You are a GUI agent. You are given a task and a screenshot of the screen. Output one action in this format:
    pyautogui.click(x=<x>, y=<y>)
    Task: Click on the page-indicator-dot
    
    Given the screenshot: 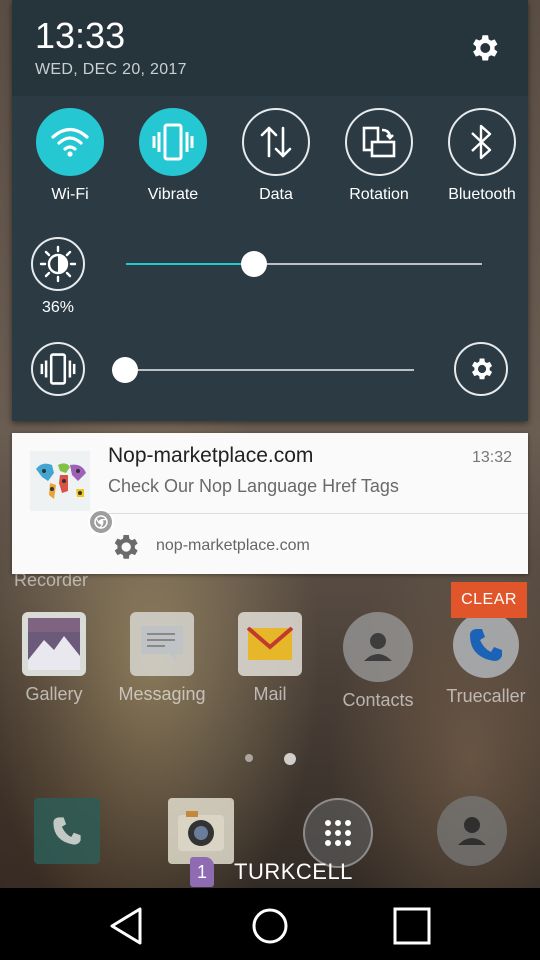 What is the action you would take?
    pyautogui.click(x=249, y=758)
    